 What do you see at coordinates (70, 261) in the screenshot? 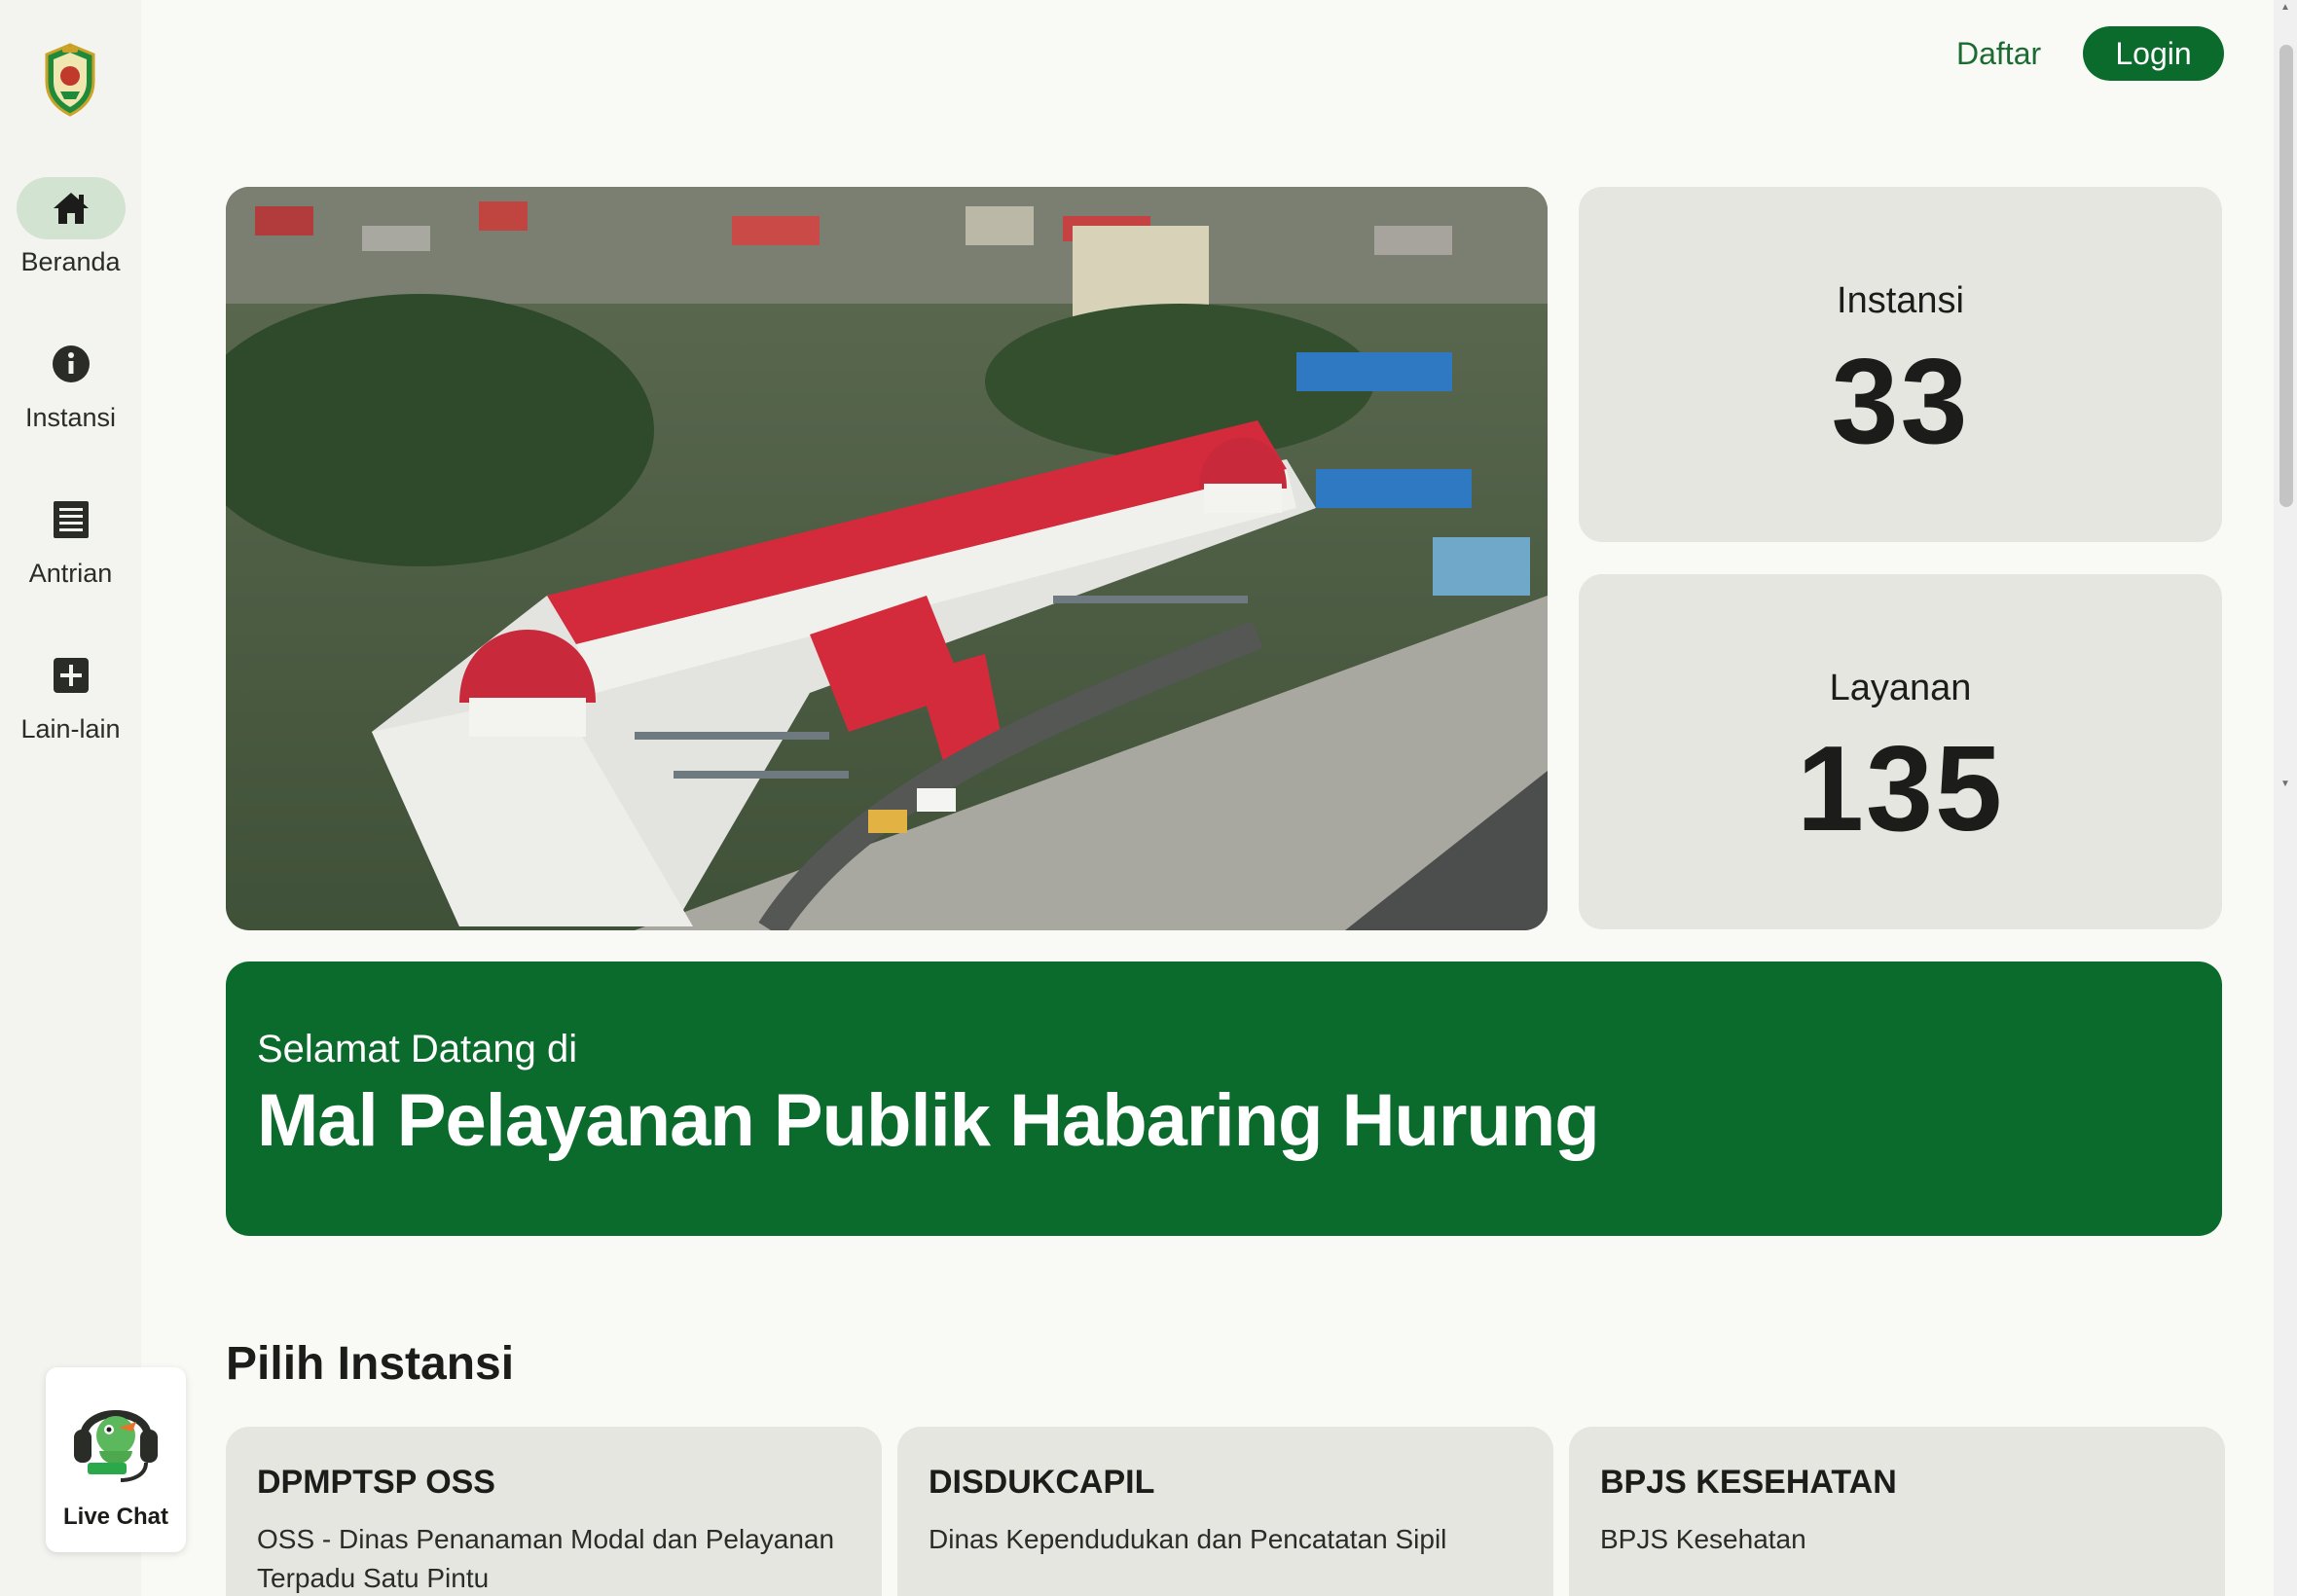
I see `sidebar-item-label: Beranda` at bounding box center [70, 261].